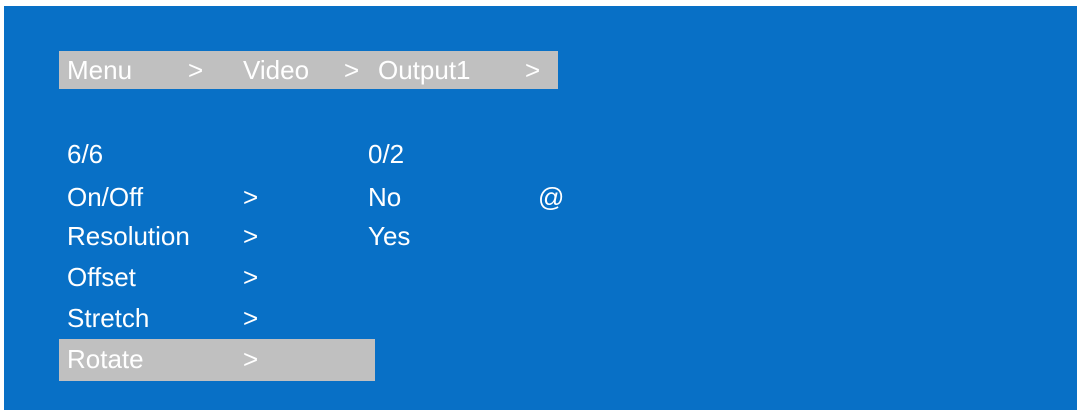 The width and height of the screenshot is (1081, 416). Describe the element at coordinates (389, 236) in the screenshot. I see `option-label: Yes` at that location.